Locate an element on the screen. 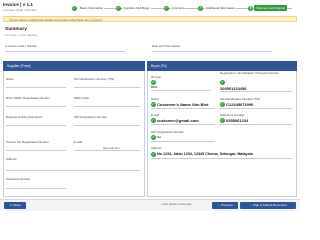 This screenshot has height=240, width=320. supplier-email-label: E-mail is located at coordinates (78, 142).